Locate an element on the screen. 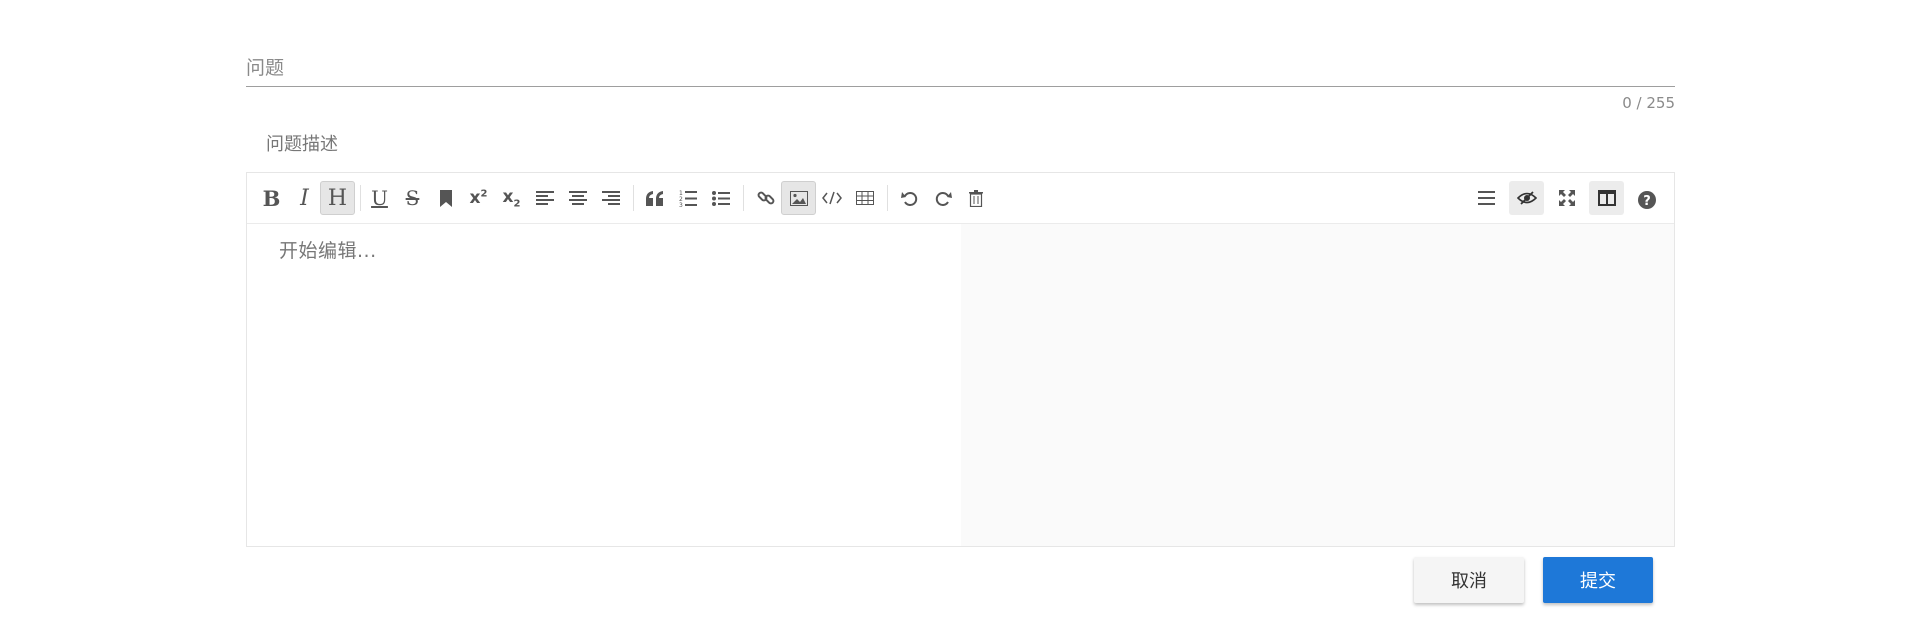  quote-icon is located at coordinates (654, 198).